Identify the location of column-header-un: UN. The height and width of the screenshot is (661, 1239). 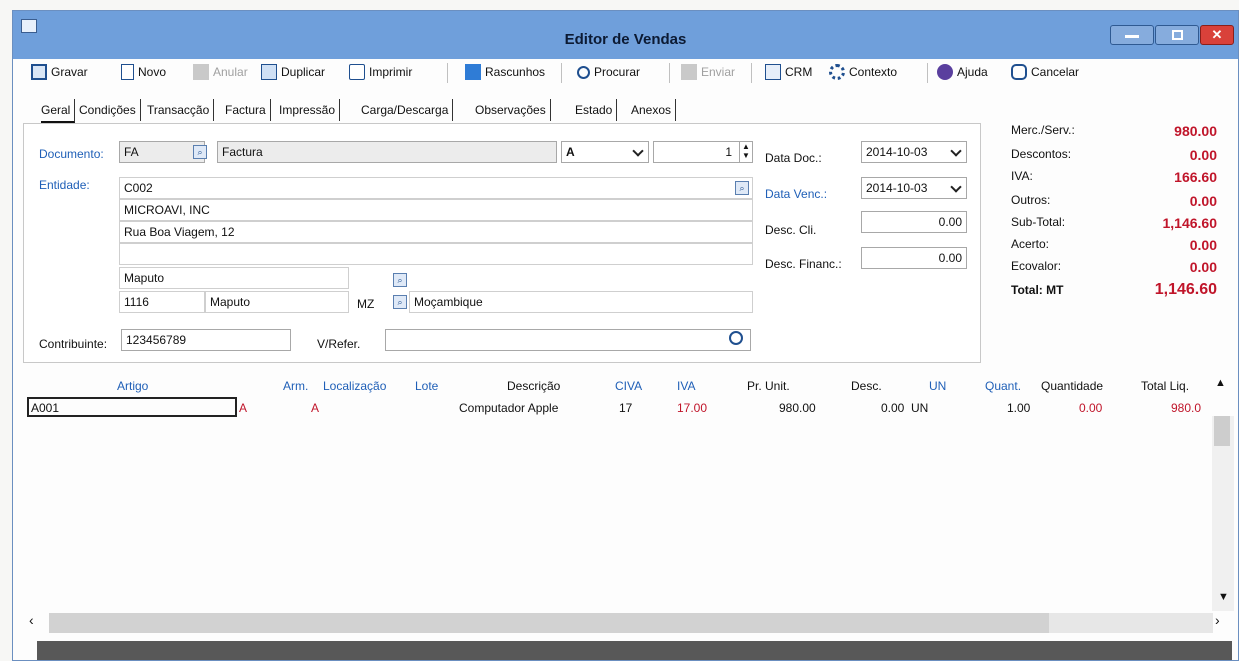
(937, 386).